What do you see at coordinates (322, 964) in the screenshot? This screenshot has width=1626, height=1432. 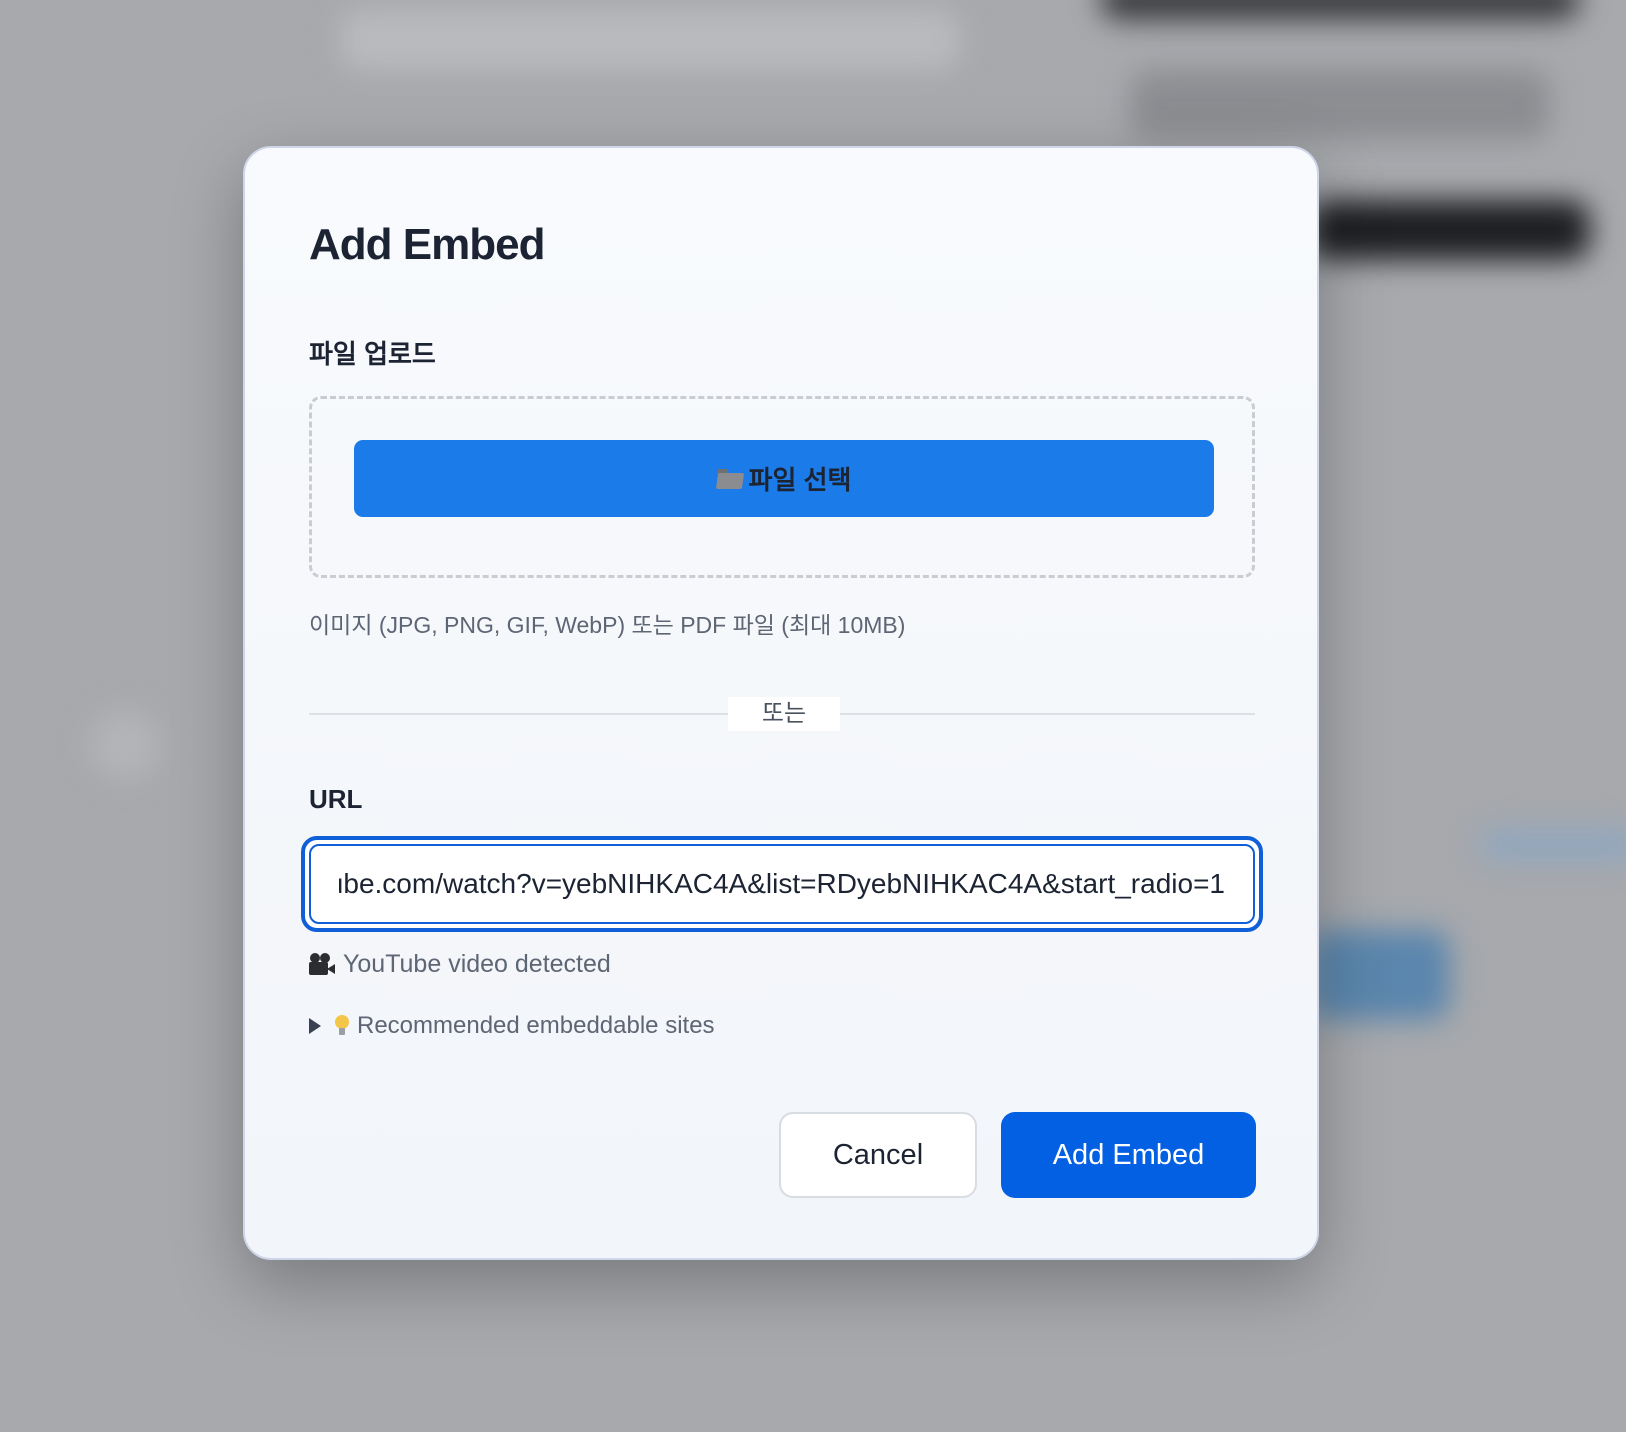 I see `movie-camera-icon` at bounding box center [322, 964].